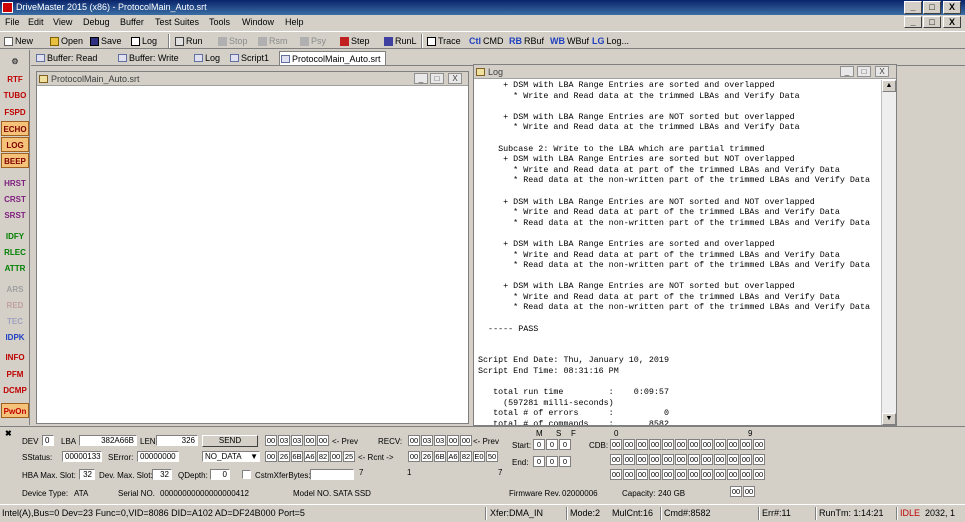 This screenshot has width=965, height=522. Describe the element at coordinates (440, 456) in the screenshot. I see `hex3-cell: 6B` at that location.